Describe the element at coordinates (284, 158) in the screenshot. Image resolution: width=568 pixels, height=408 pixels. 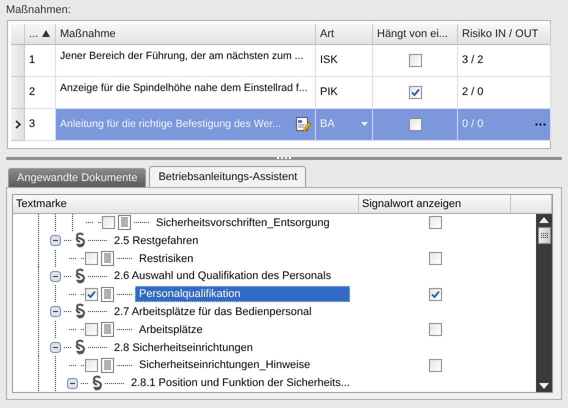
I see `splitter` at that location.